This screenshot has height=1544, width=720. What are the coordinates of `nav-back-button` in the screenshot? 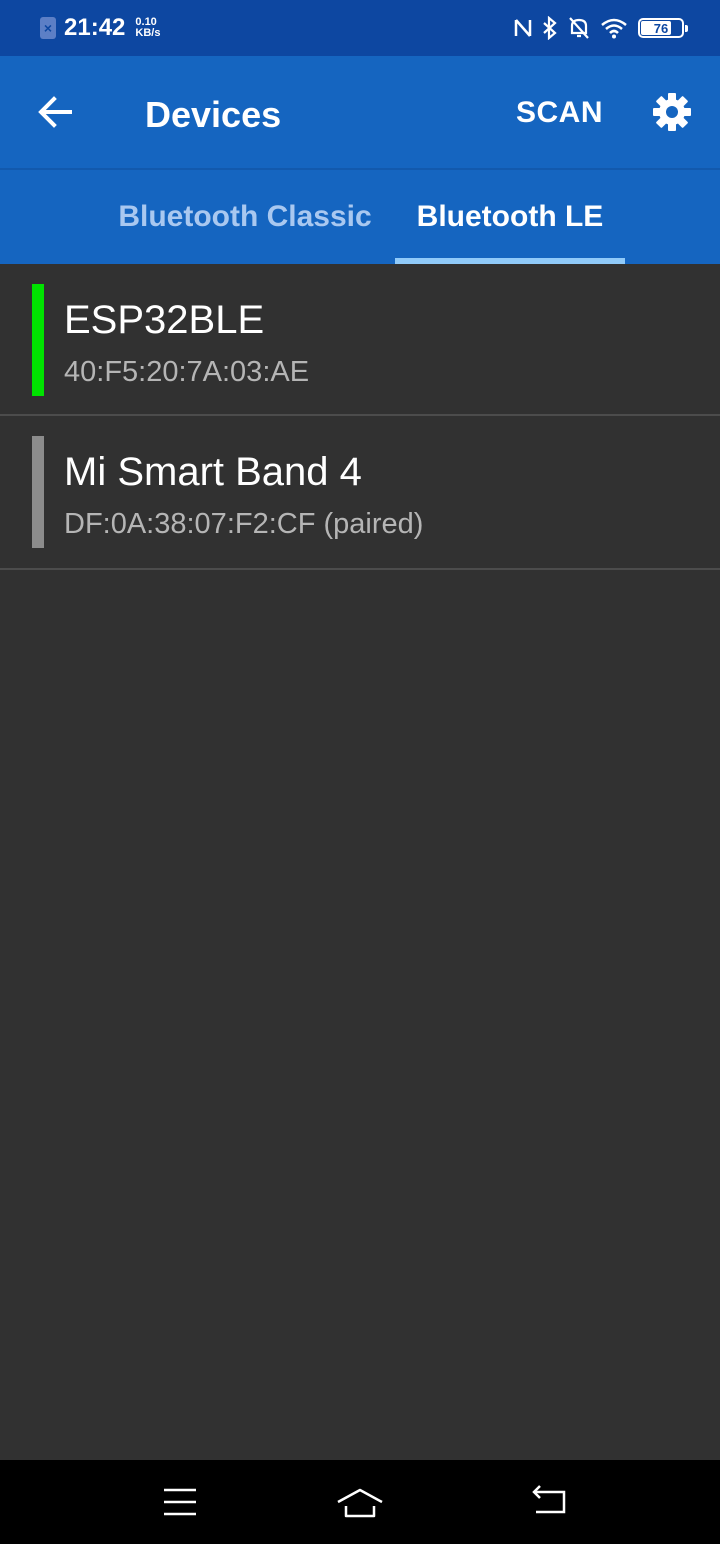 It's located at (550, 1502).